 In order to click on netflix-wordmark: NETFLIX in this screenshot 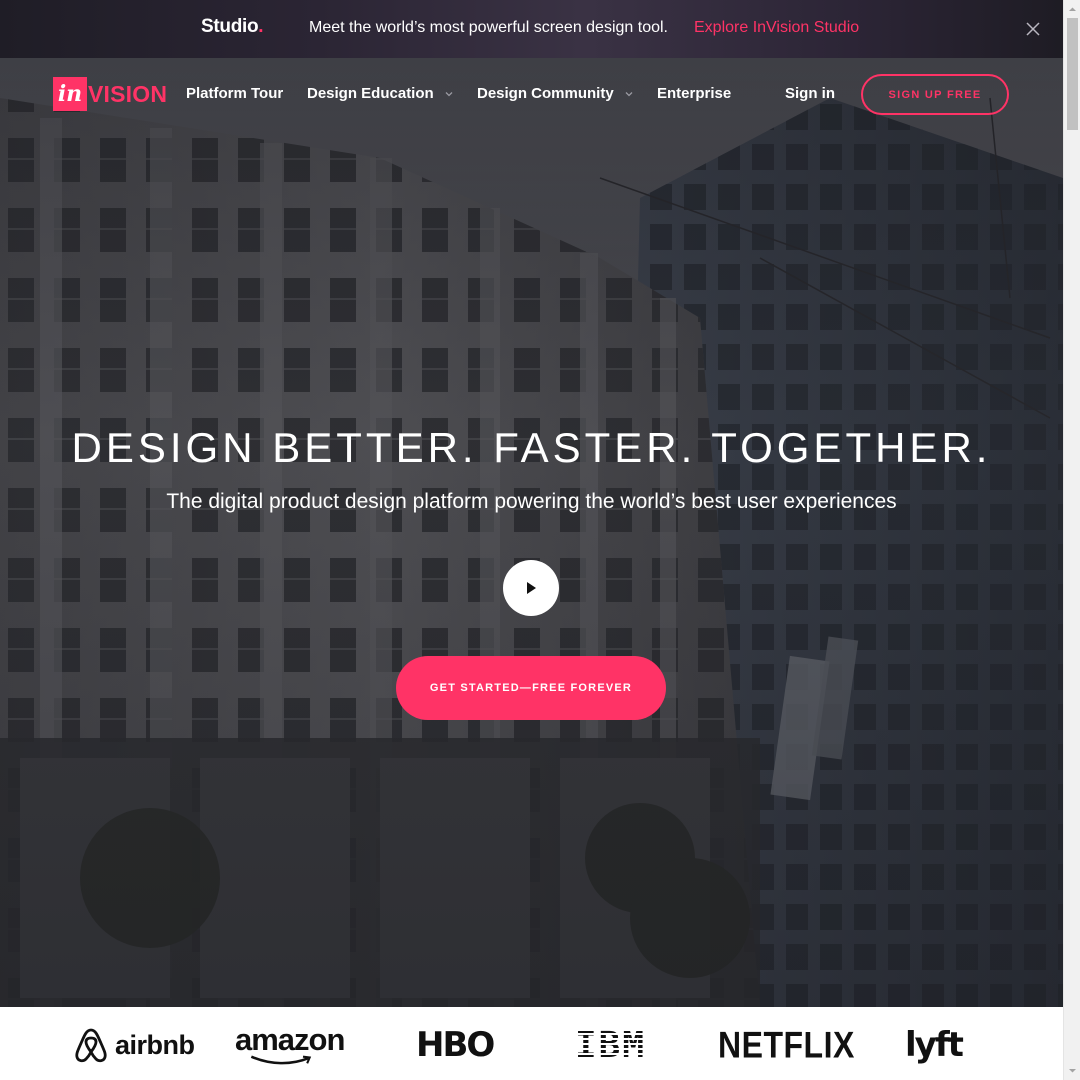, I will do `click(786, 1044)`.